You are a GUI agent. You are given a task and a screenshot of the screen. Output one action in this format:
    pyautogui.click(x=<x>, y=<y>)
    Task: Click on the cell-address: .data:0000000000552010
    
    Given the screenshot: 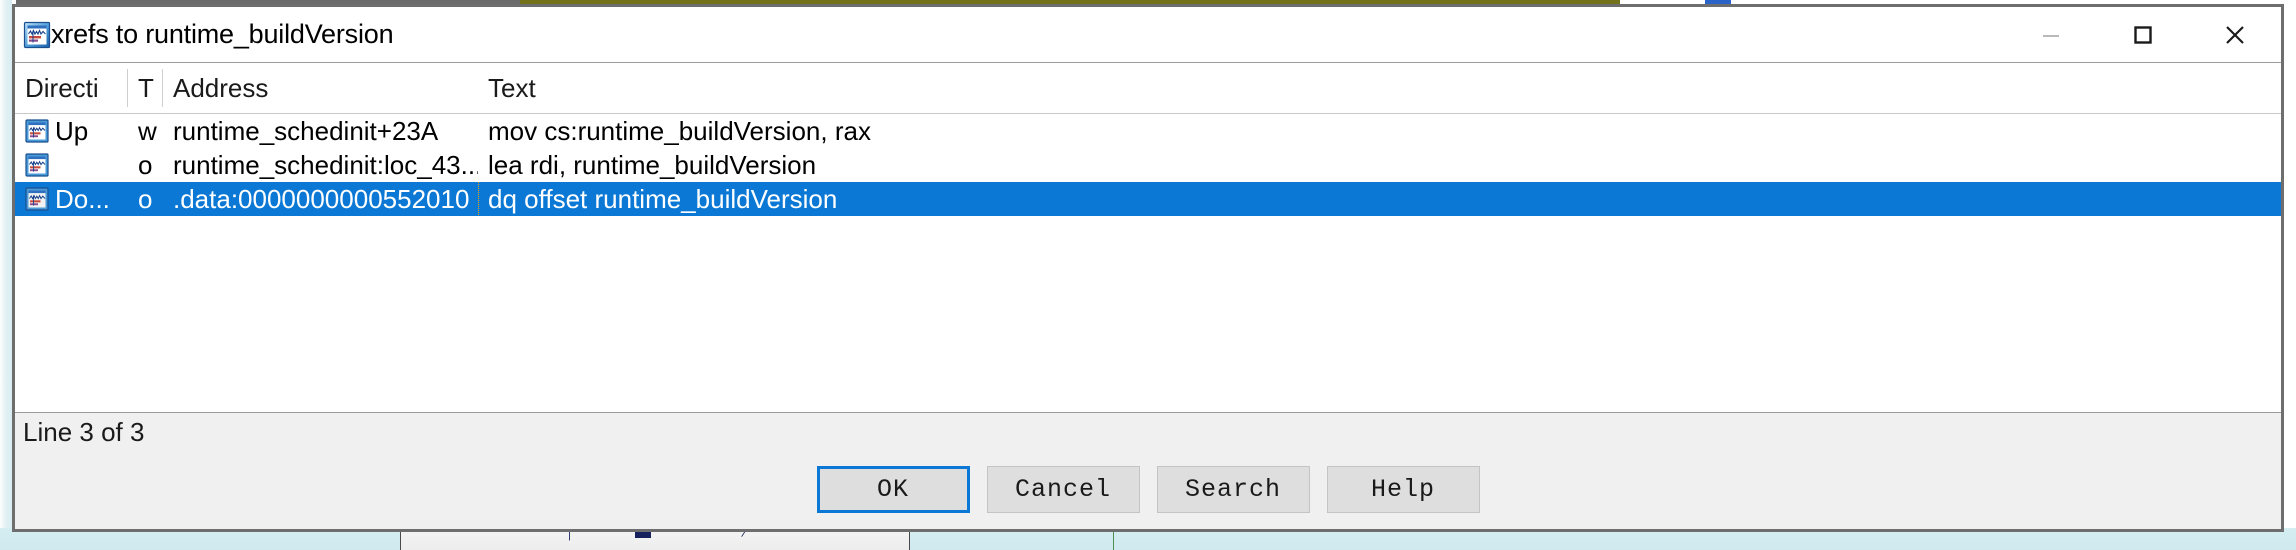 What is the action you would take?
    pyautogui.click(x=321, y=198)
    